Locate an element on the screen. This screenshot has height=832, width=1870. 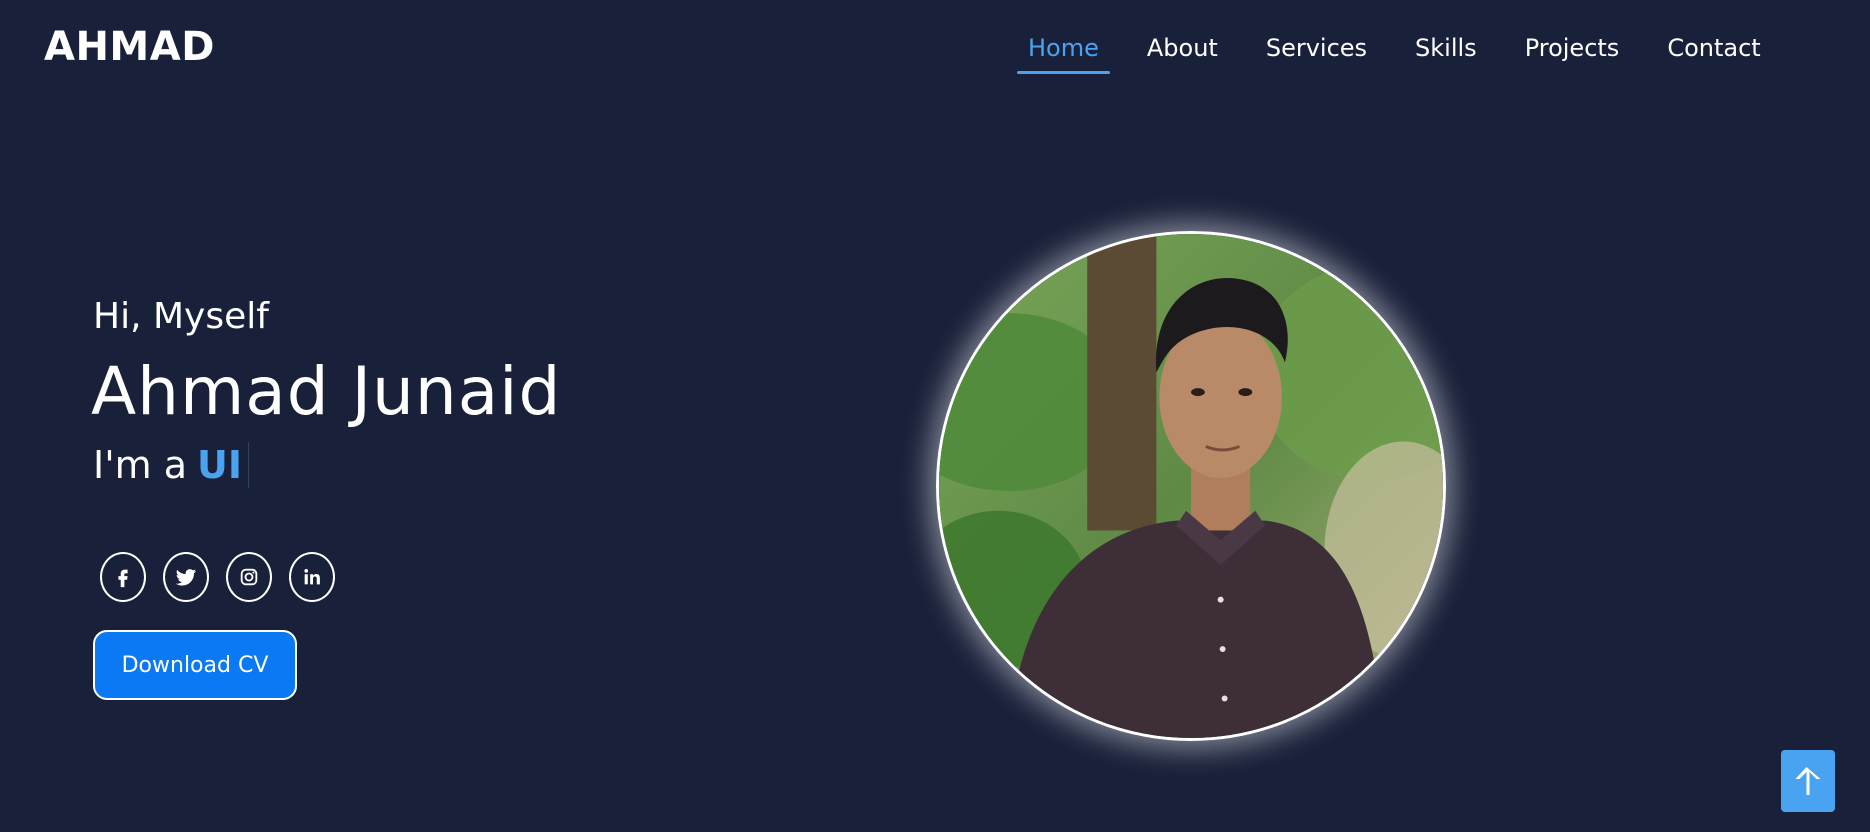
hero-greeting: Hi, Myself is located at coordinates (181, 316).